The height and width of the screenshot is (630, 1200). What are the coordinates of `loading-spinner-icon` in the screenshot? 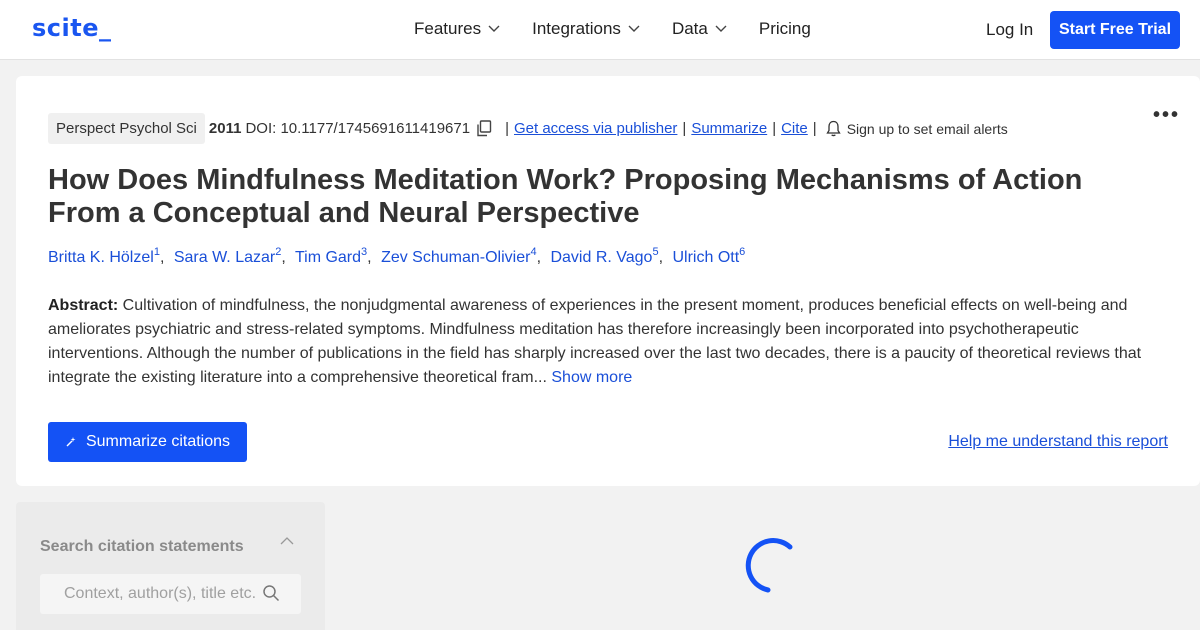 It's located at (769, 565).